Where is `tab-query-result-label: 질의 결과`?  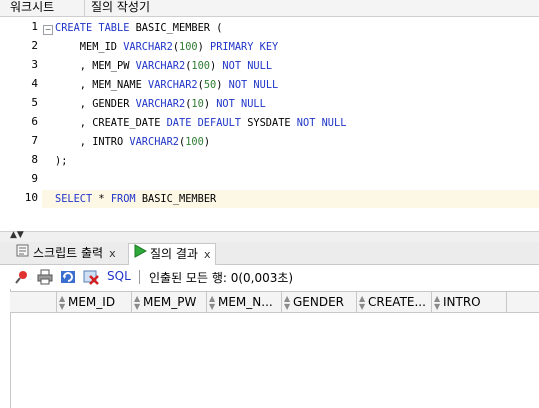 tab-query-result-label: 질의 결과 is located at coordinates (174, 254).